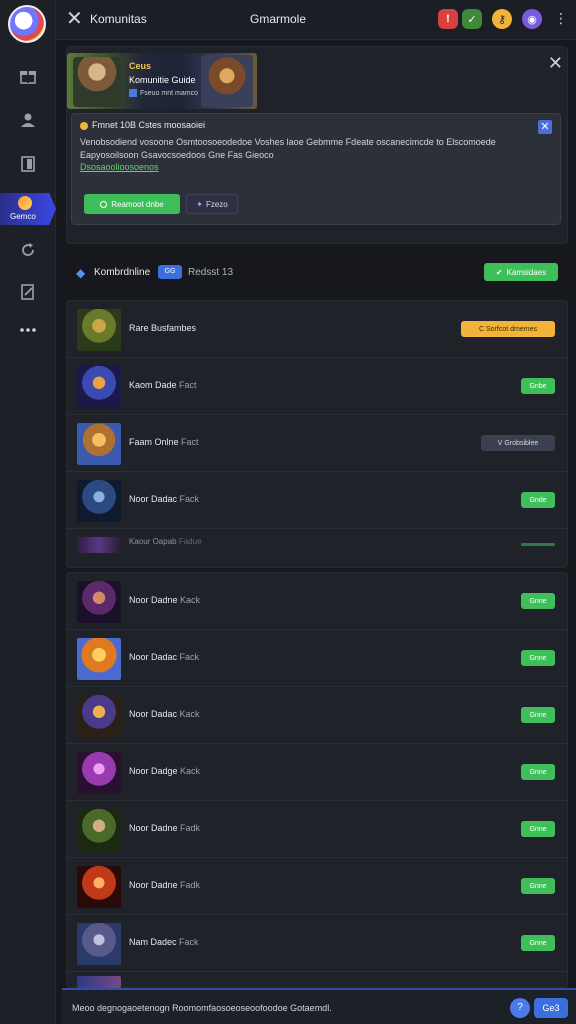  I want to click on twitter-share-label: Fzezo, so click(216, 204).